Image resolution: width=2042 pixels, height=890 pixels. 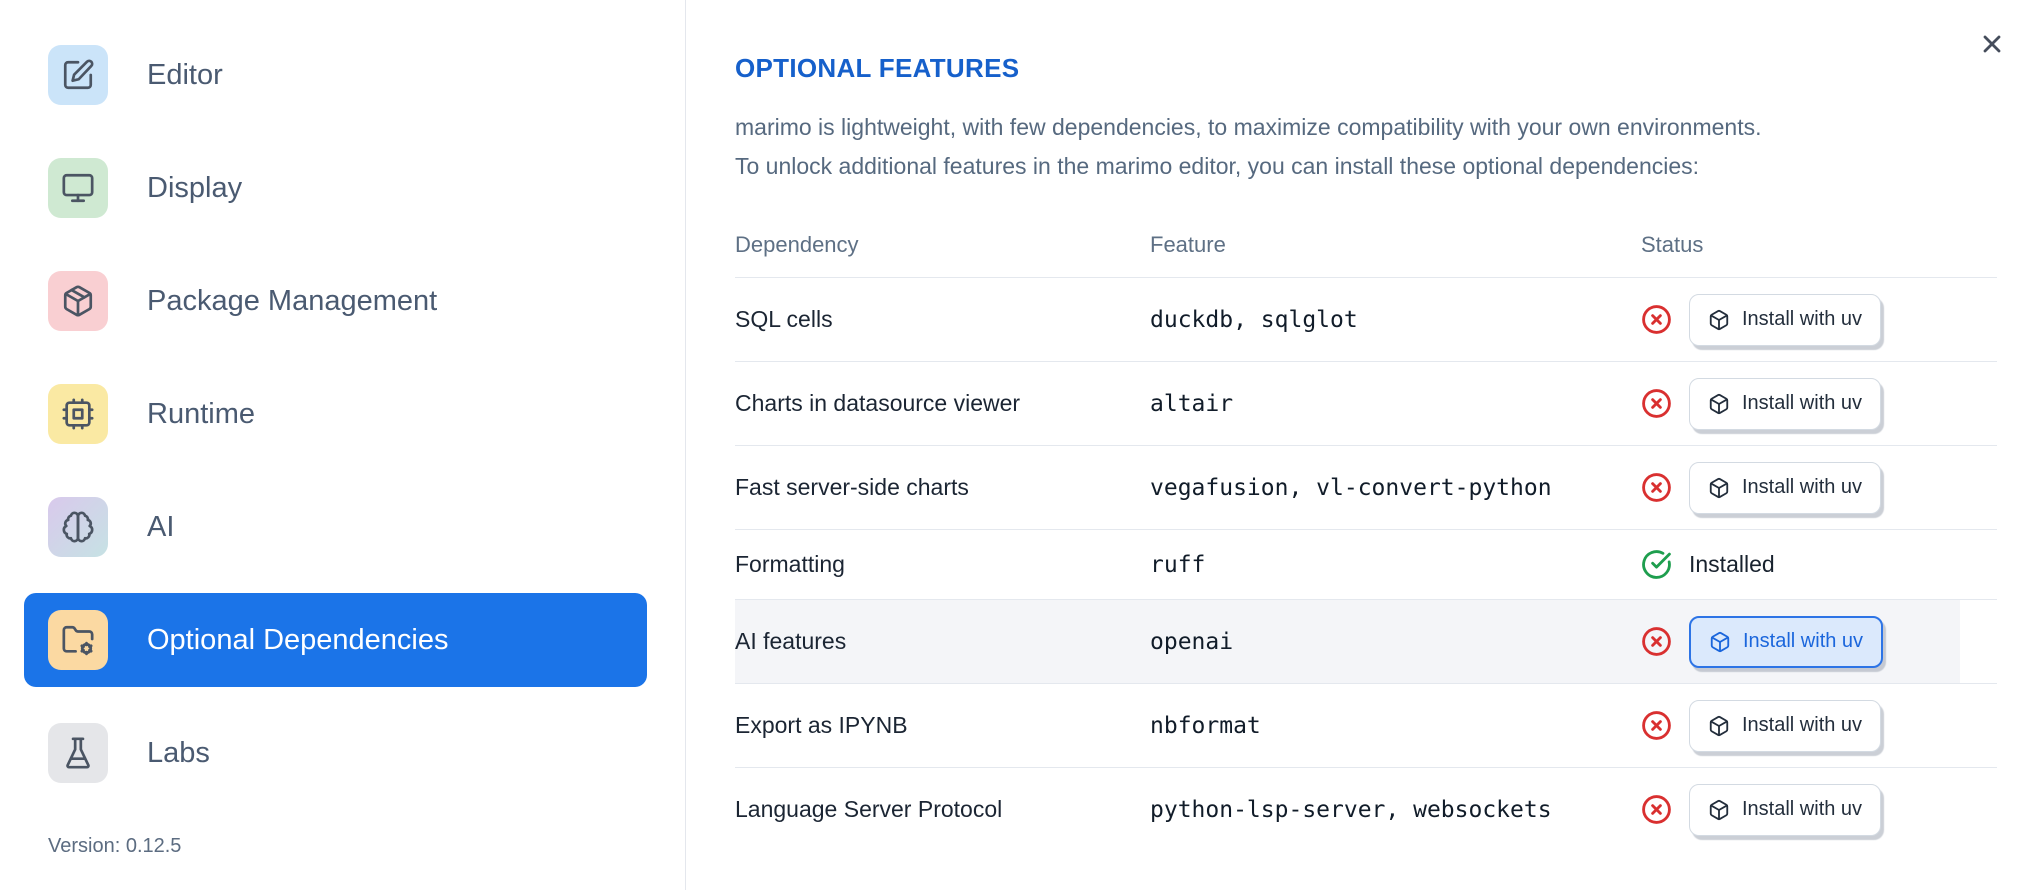 What do you see at coordinates (1819, 564) in the screenshot?
I see `status-cell: Installed` at bounding box center [1819, 564].